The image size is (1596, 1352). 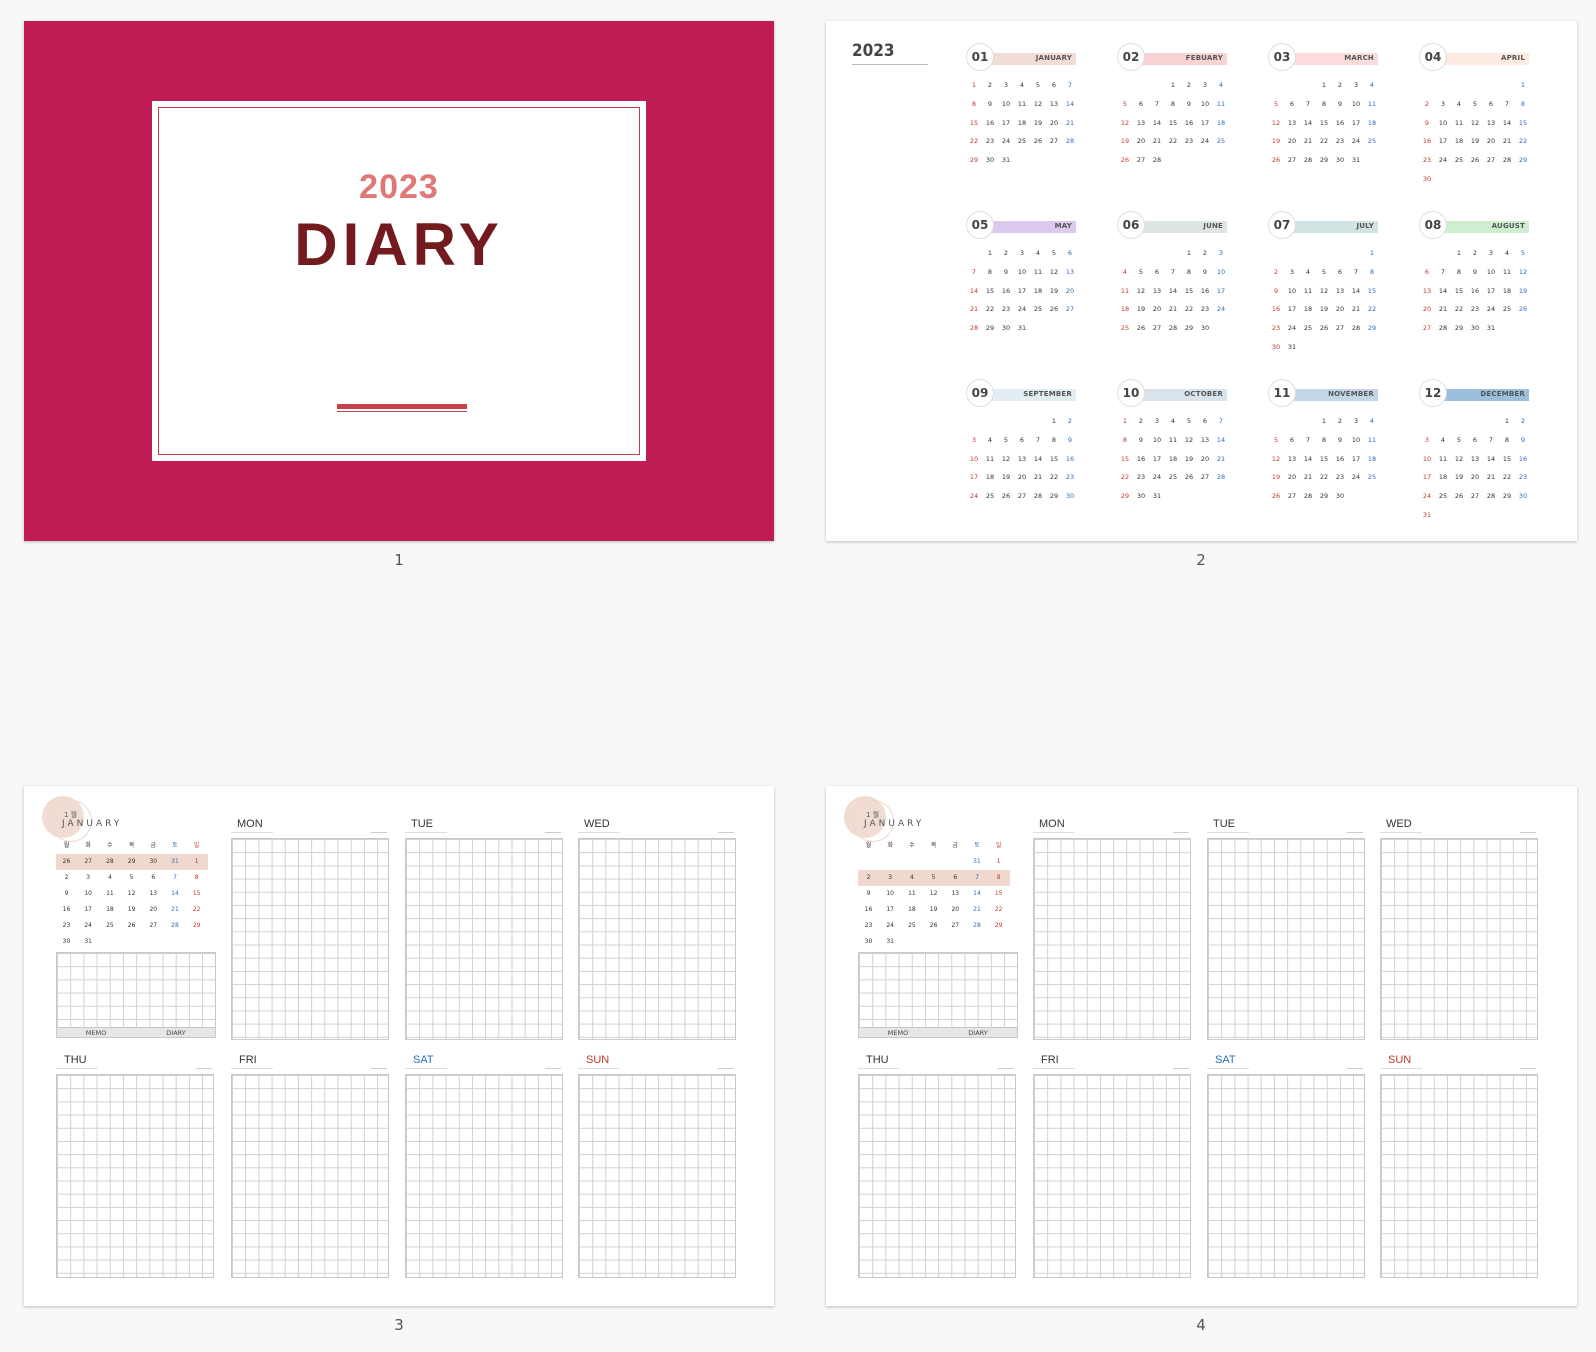 What do you see at coordinates (1205, 290) in the screenshot?
I see `calendar-day: 16` at bounding box center [1205, 290].